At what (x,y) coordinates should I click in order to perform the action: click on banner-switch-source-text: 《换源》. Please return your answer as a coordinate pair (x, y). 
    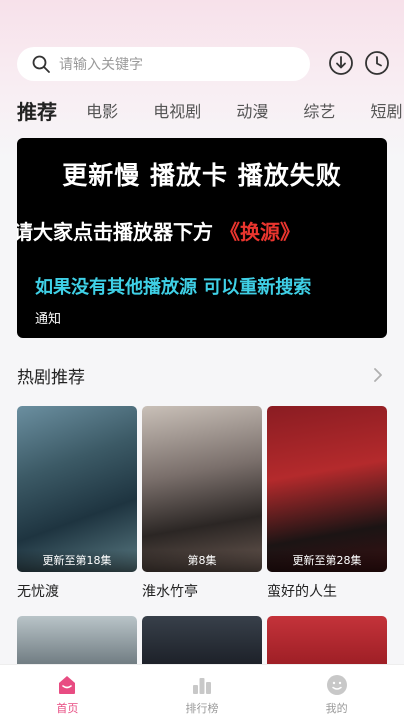
    Looking at the image, I should click on (259, 232).